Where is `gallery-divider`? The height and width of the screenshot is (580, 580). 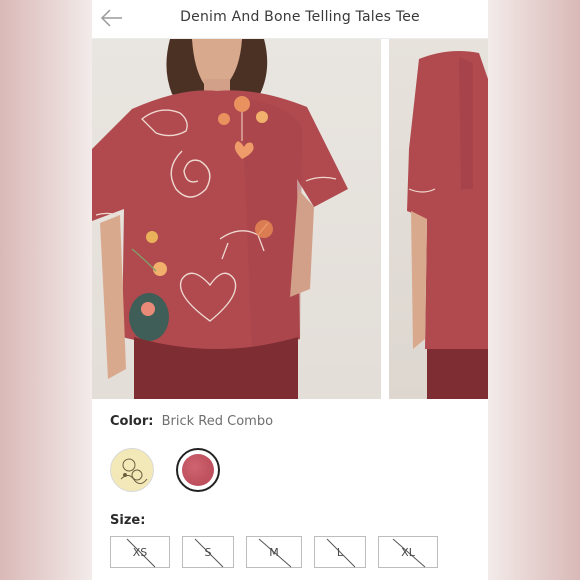 gallery-divider is located at coordinates (385, 219).